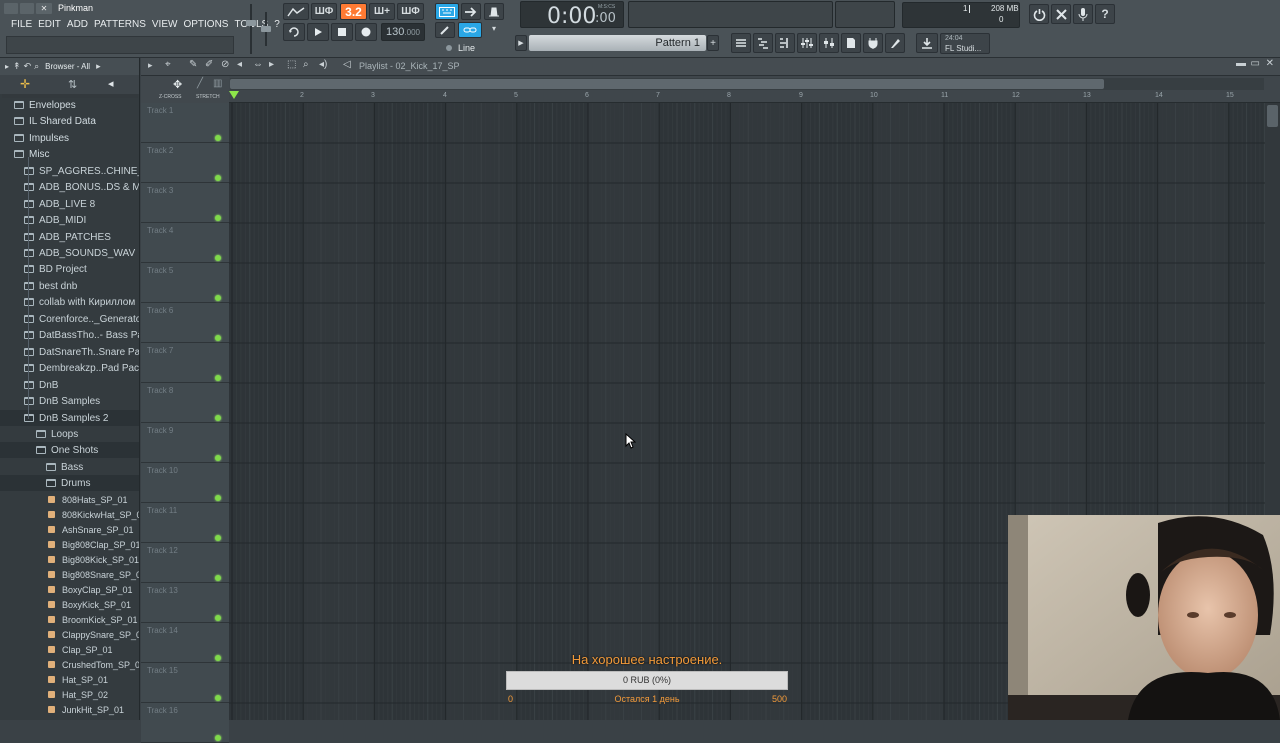 The width and height of the screenshot is (1280, 743). What do you see at coordinates (342, 32) in the screenshot?
I see `stop-button` at bounding box center [342, 32].